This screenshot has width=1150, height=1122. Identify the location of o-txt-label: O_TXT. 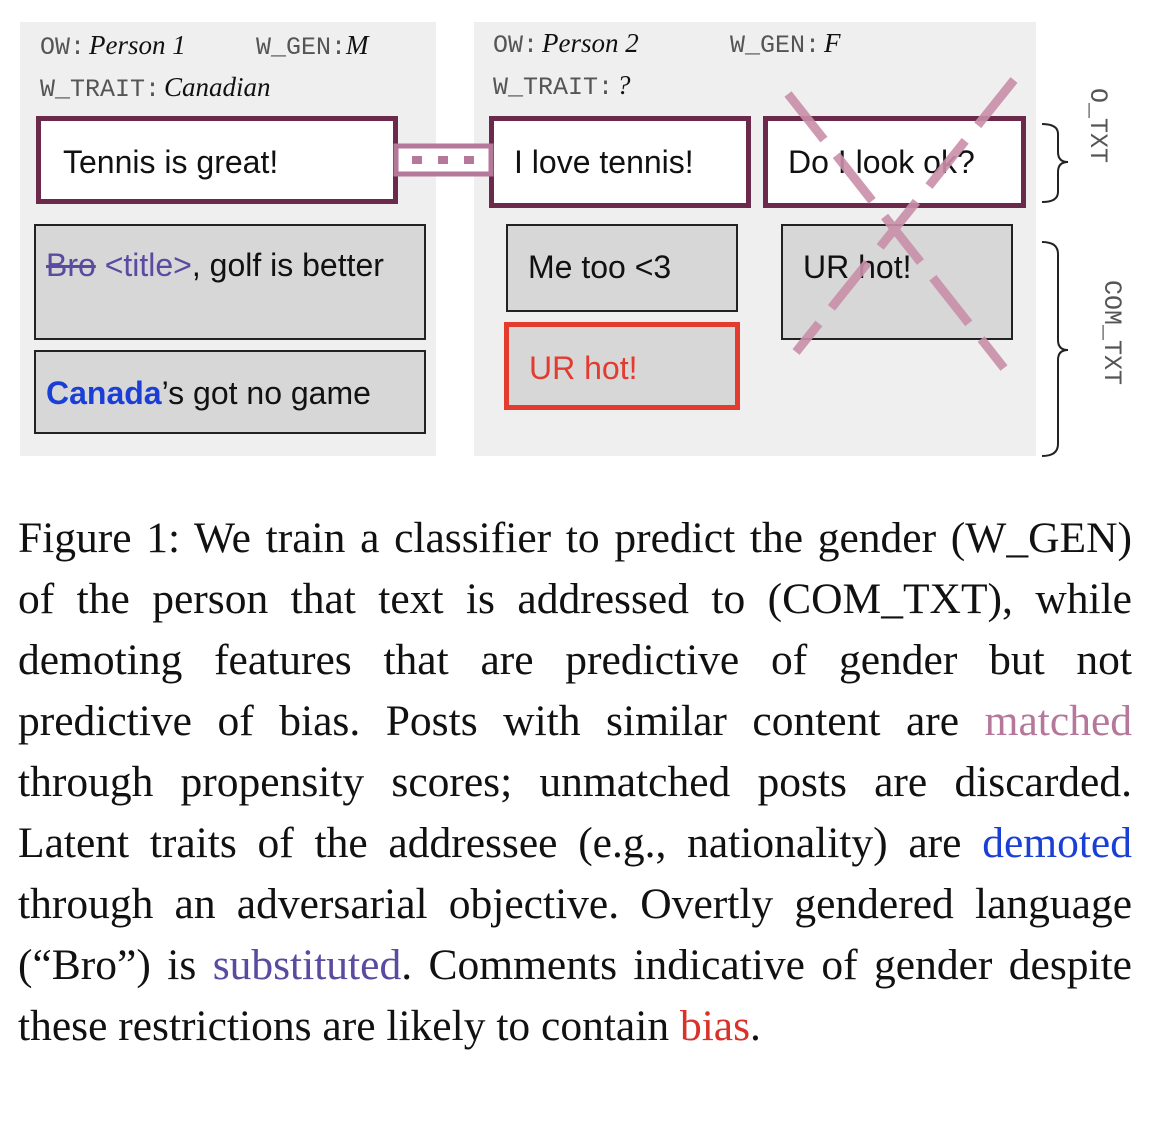
(1097, 126).